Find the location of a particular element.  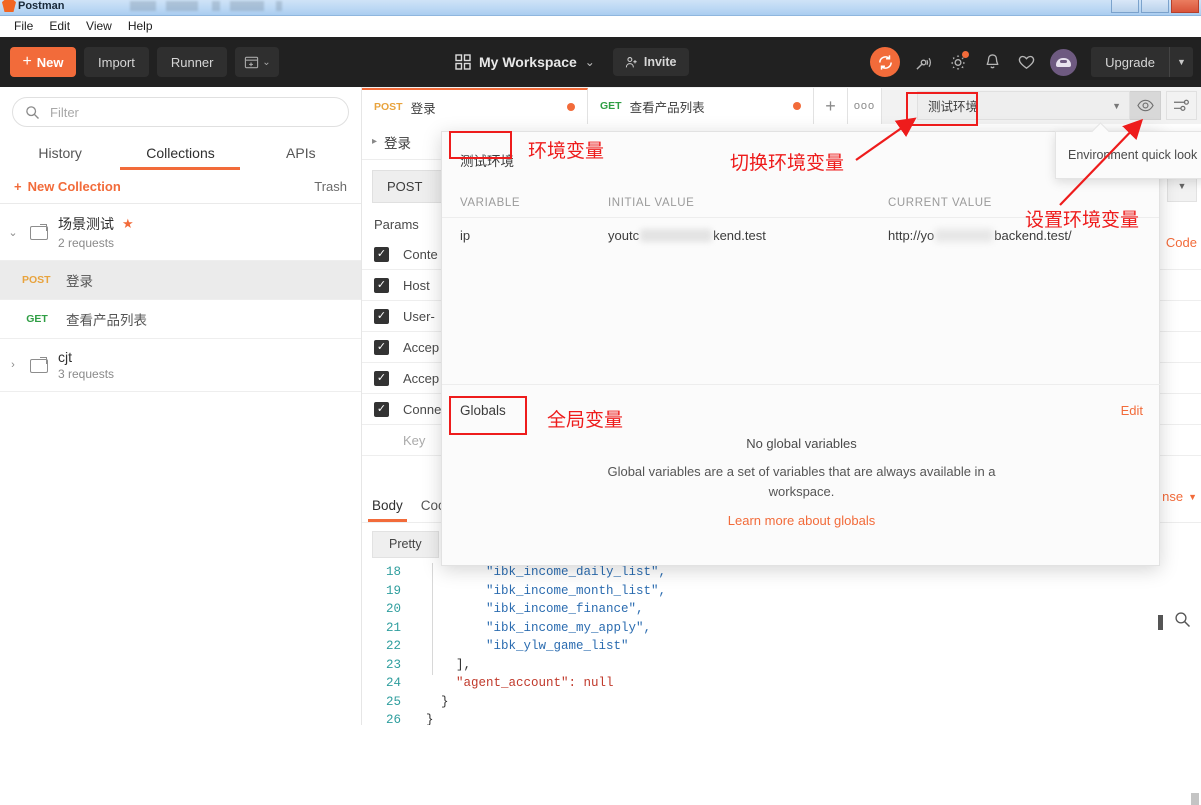

heart-icon is located at coordinates (1026, 62).